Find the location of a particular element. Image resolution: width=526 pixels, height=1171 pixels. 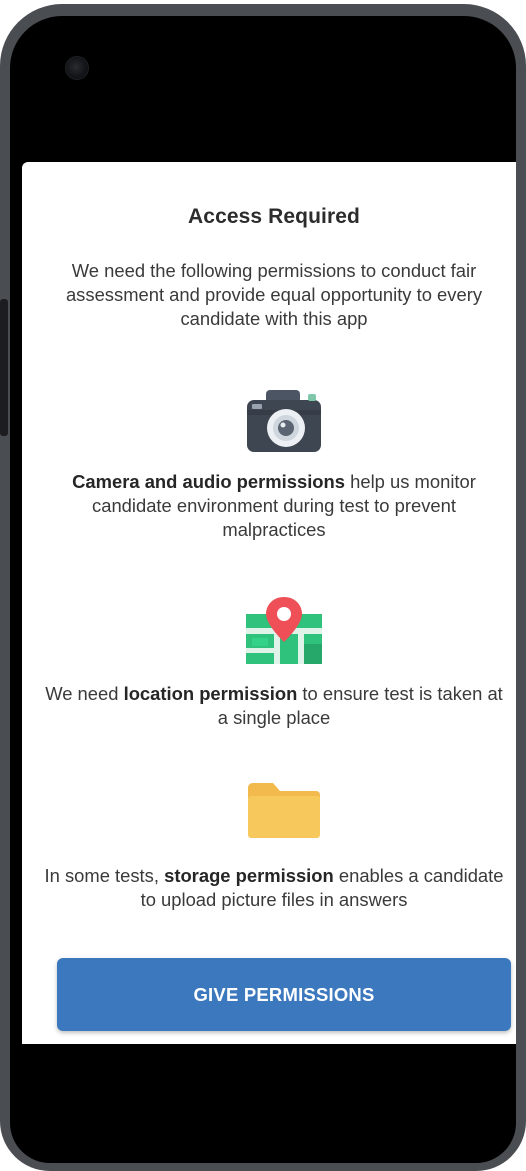

map-location-icon is located at coordinates (284, 630).